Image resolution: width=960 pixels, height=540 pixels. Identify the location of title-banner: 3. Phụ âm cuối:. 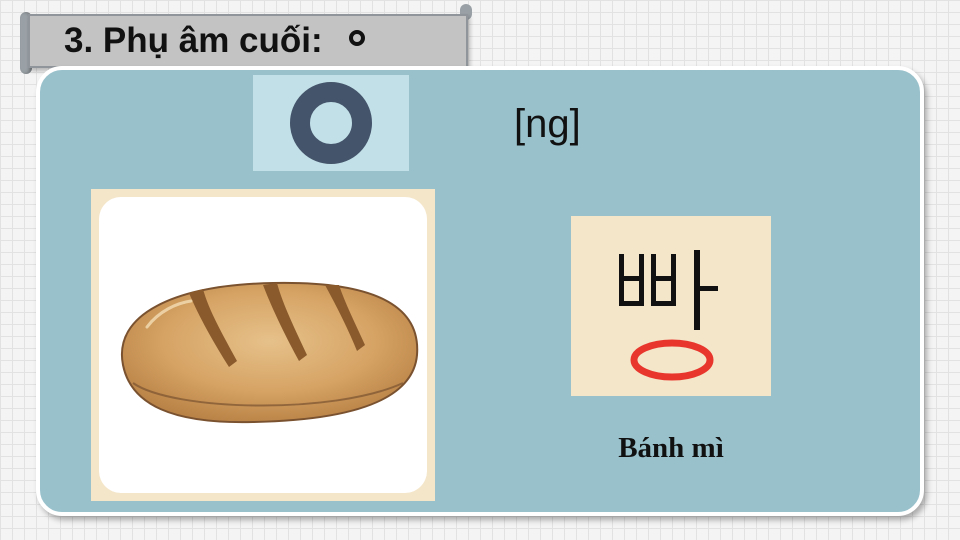
(246, 39).